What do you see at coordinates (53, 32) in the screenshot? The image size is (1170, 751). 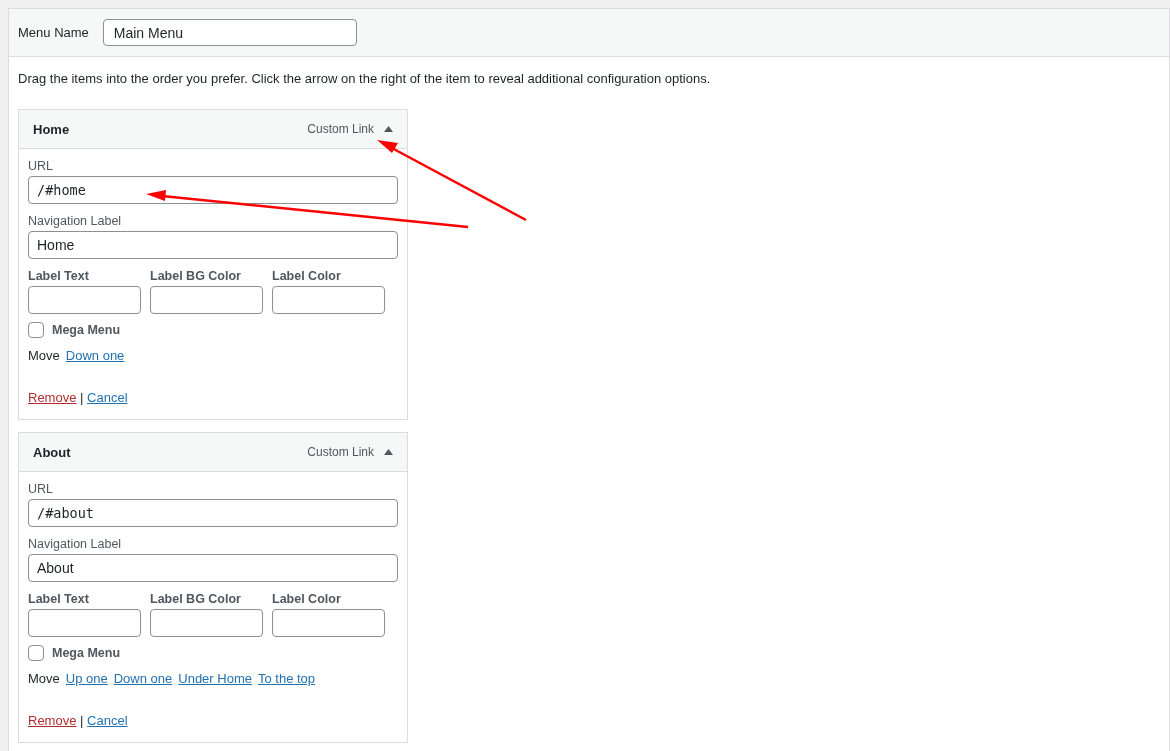 I see `menu-name-label: Menu Name` at bounding box center [53, 32].